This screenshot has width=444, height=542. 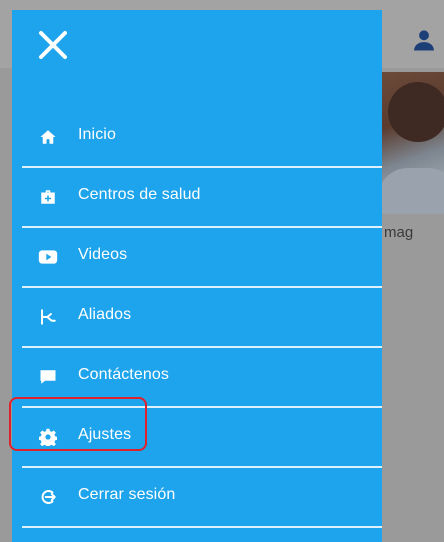 What do you see at coordinates (411, 143) in the screenshot?
I see `background-photo` at bounding box center [411, 143].